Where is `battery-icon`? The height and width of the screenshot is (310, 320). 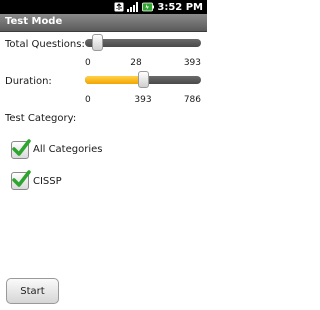
battery-icon is located at coordinates (148, 7).